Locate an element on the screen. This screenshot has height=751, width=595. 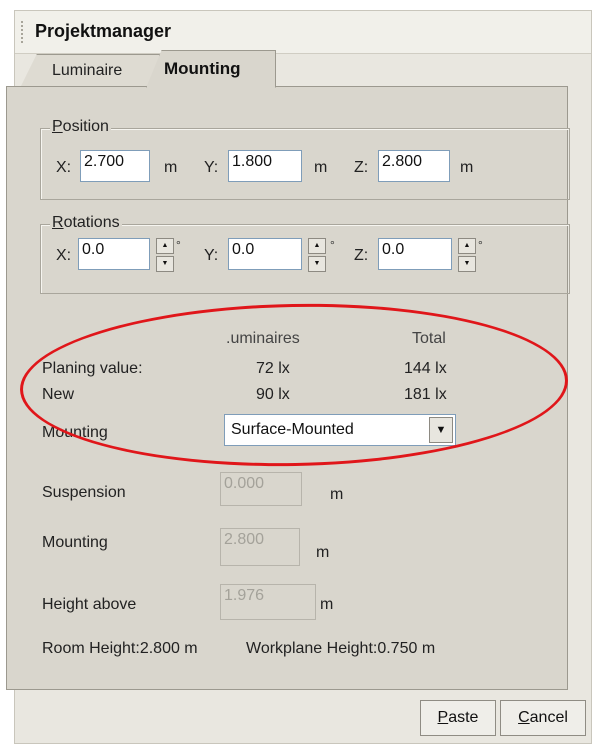
mounting-height-input: 2.800 is located at coordinates (260, 547).